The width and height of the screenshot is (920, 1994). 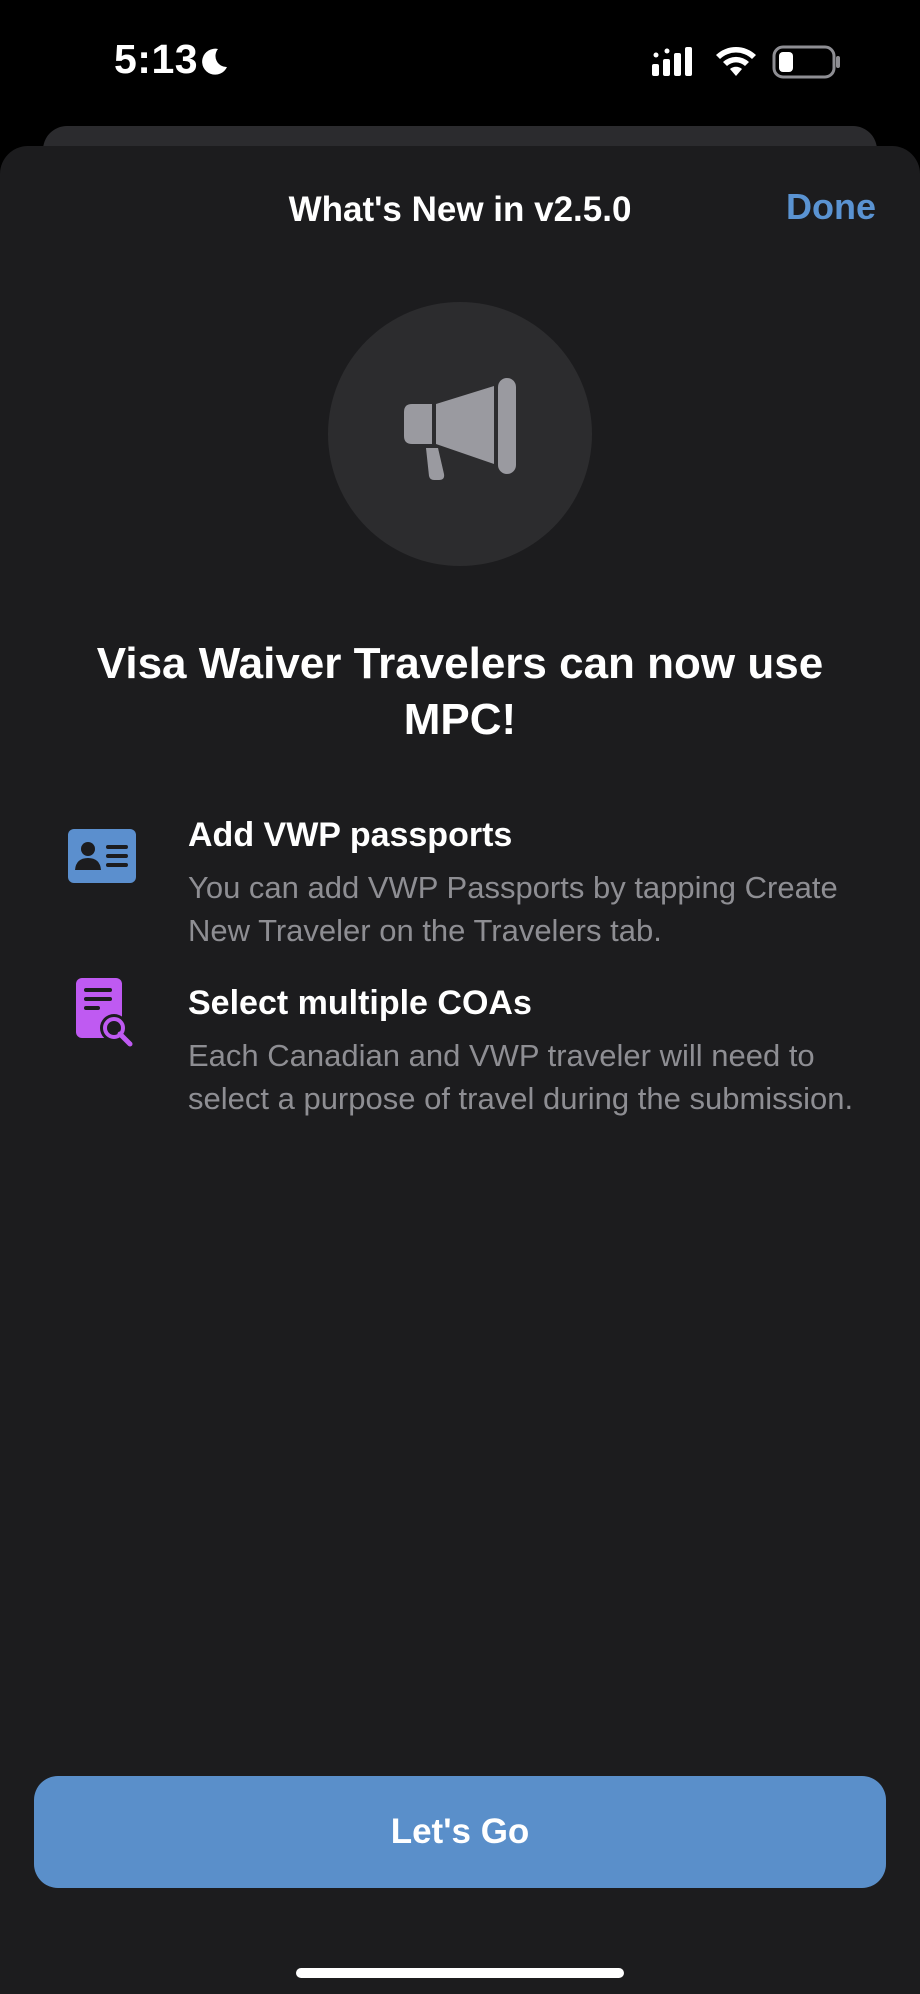 What do you see at coordinates (460, 429) in the screenshot?
I see `megaphone-icon` at bounding box center [460, 429].